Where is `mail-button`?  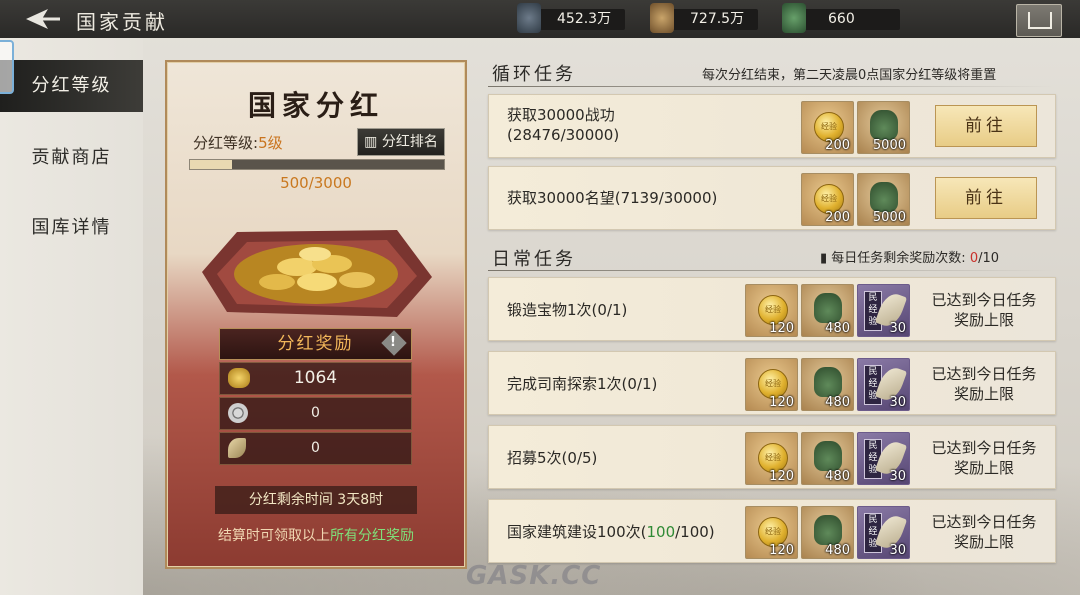 mail-button is located at coordinates (1039, 20).